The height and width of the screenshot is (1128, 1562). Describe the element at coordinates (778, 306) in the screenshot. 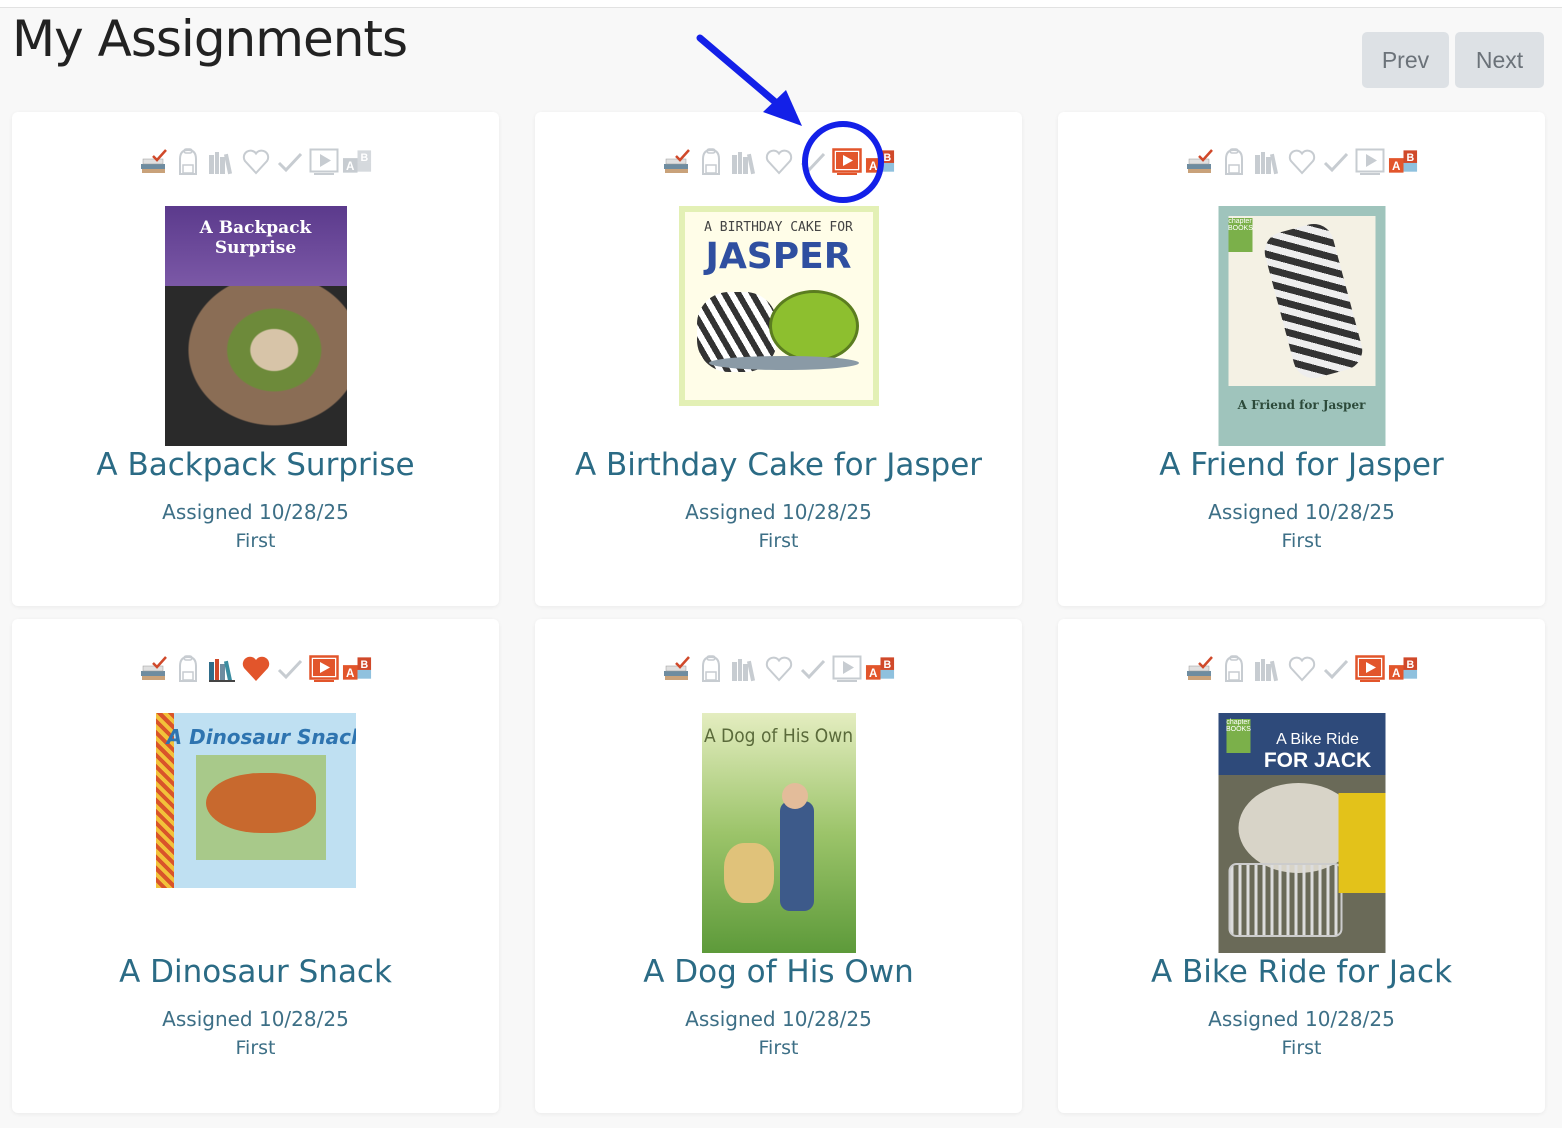

I see `book-cover: A BIRTHDAY CAKE FOR JASPER` at that location.